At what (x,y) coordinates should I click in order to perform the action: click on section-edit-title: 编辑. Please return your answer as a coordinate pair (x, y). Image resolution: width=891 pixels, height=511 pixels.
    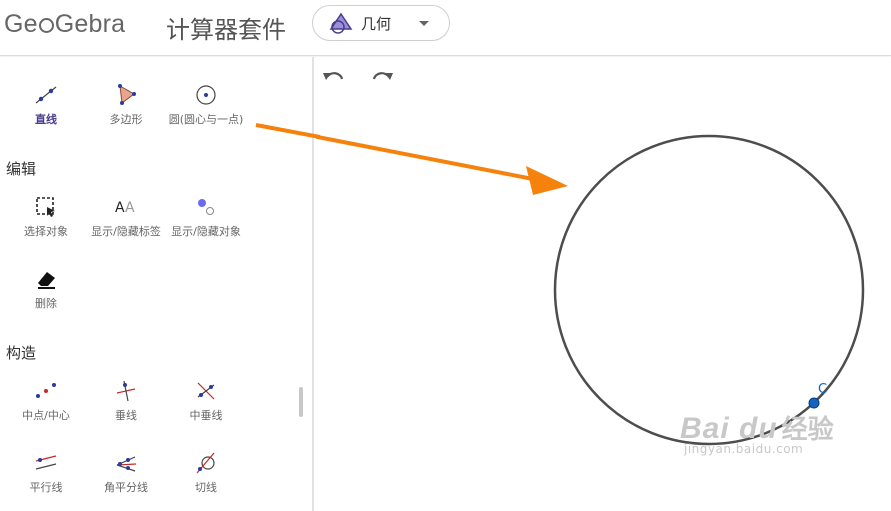
    Looking at the image, I should click on (21, 169).